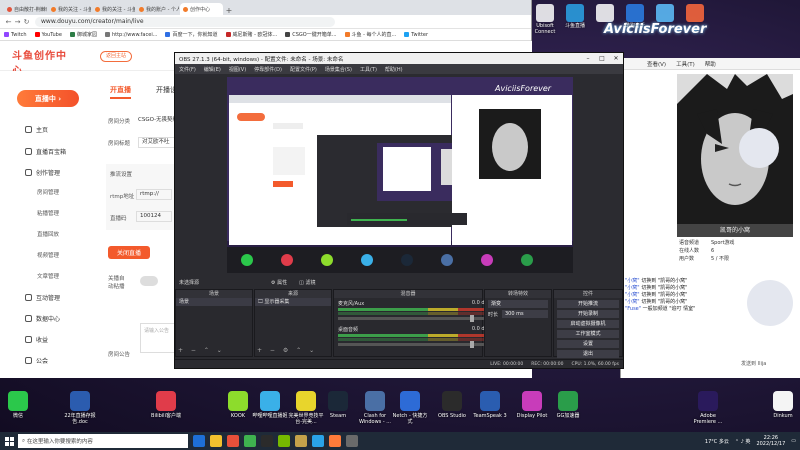 Image resolution: width=800 pixels, height=450 pixels. I want to click on sidebar-item: 创作管理, so click(42, 172).